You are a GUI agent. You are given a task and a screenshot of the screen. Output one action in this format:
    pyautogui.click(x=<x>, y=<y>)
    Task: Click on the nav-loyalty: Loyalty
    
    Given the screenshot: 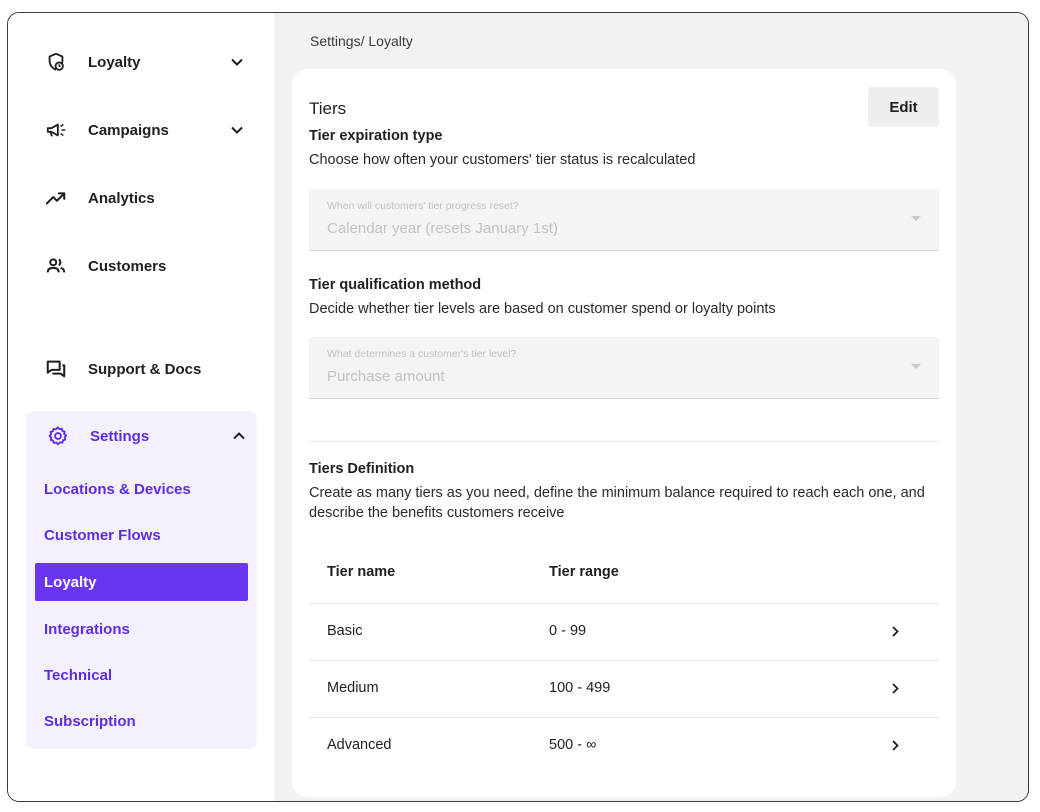 What is the action you would take?
    pyautogui.click(x=144, y=62)
    